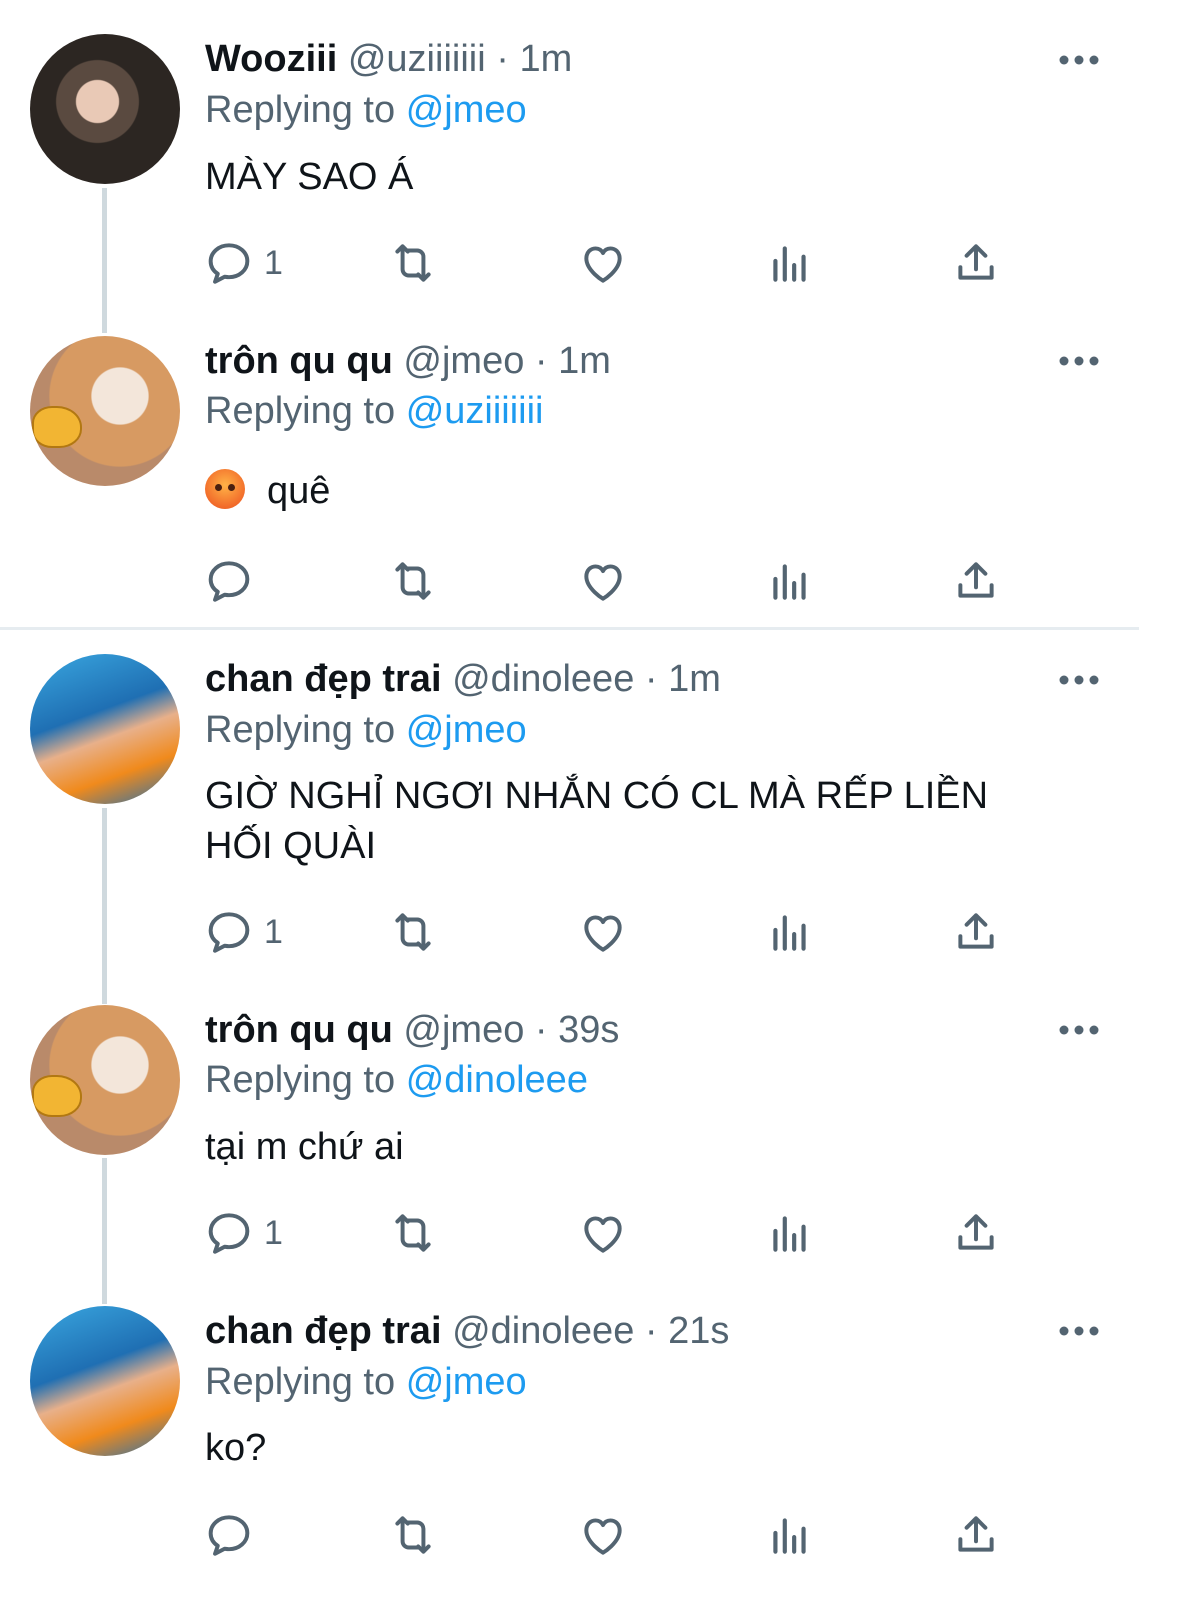 Image resolution: width=1179 pixels, height=1623 pixels. What do you see at coordinates (236, 1448) in the screenshot?
I see `tweet-text: ko?` at bounding box center [236, 1448].